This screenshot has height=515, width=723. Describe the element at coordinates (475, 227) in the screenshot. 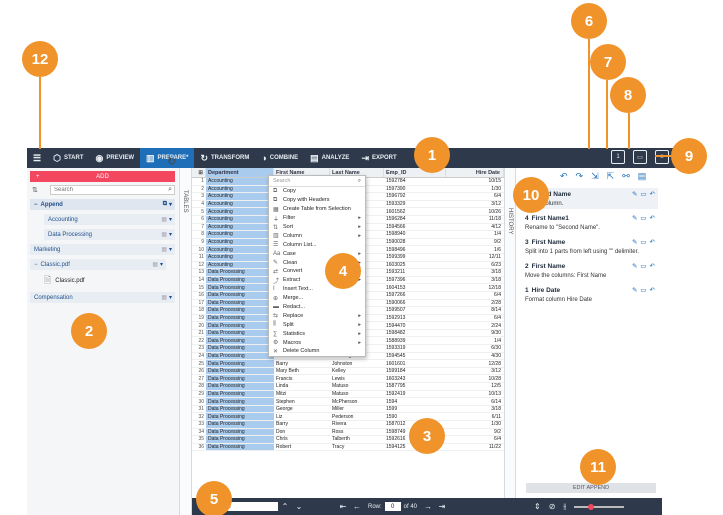

I see `cell-hire-date: 4/12` at that location.